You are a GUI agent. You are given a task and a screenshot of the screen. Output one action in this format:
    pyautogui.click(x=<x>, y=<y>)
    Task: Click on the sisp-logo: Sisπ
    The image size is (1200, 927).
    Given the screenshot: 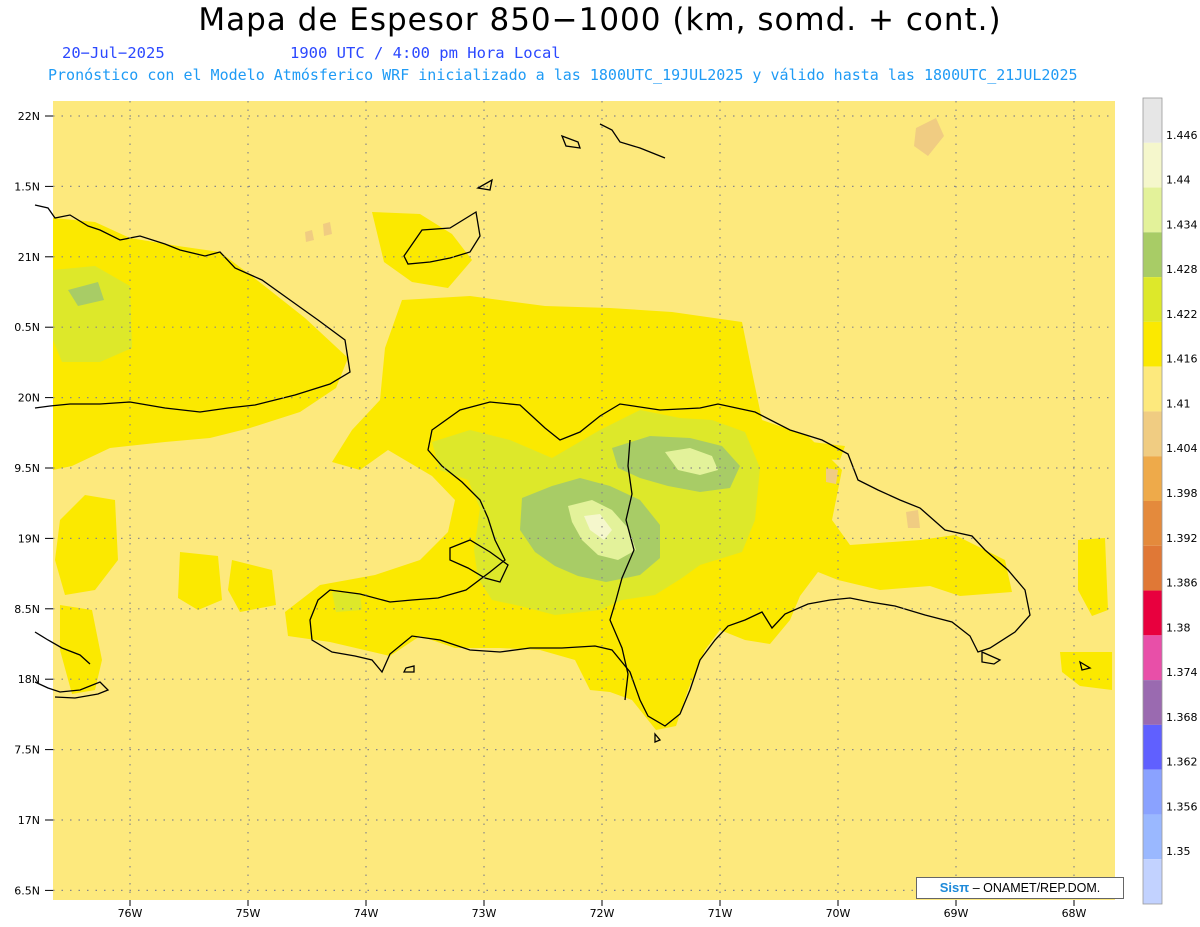 What is the action you would take?
    pyautogui.click(x=954, y=887)
    